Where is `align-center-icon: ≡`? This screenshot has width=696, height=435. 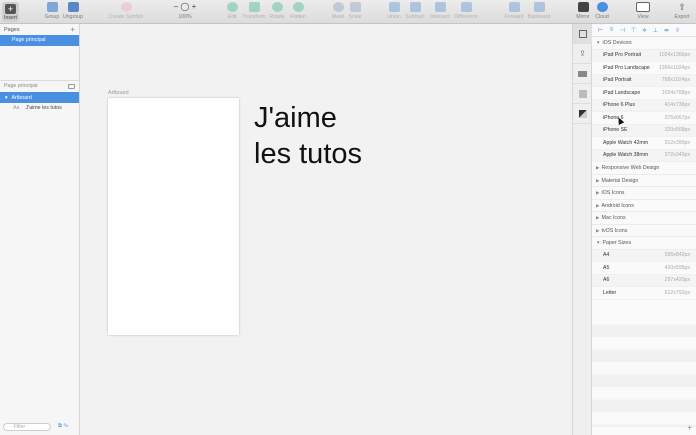
align-center-icon: ≡ is located at coordinates (611, 30).